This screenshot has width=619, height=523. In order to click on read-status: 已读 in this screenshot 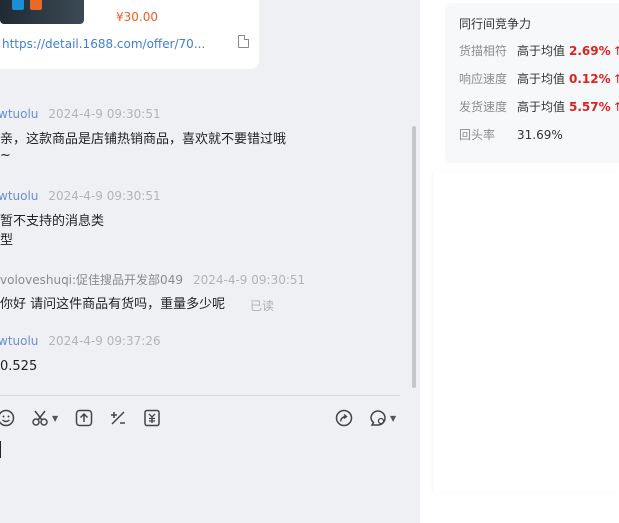, I will do `click(262, 306)`.